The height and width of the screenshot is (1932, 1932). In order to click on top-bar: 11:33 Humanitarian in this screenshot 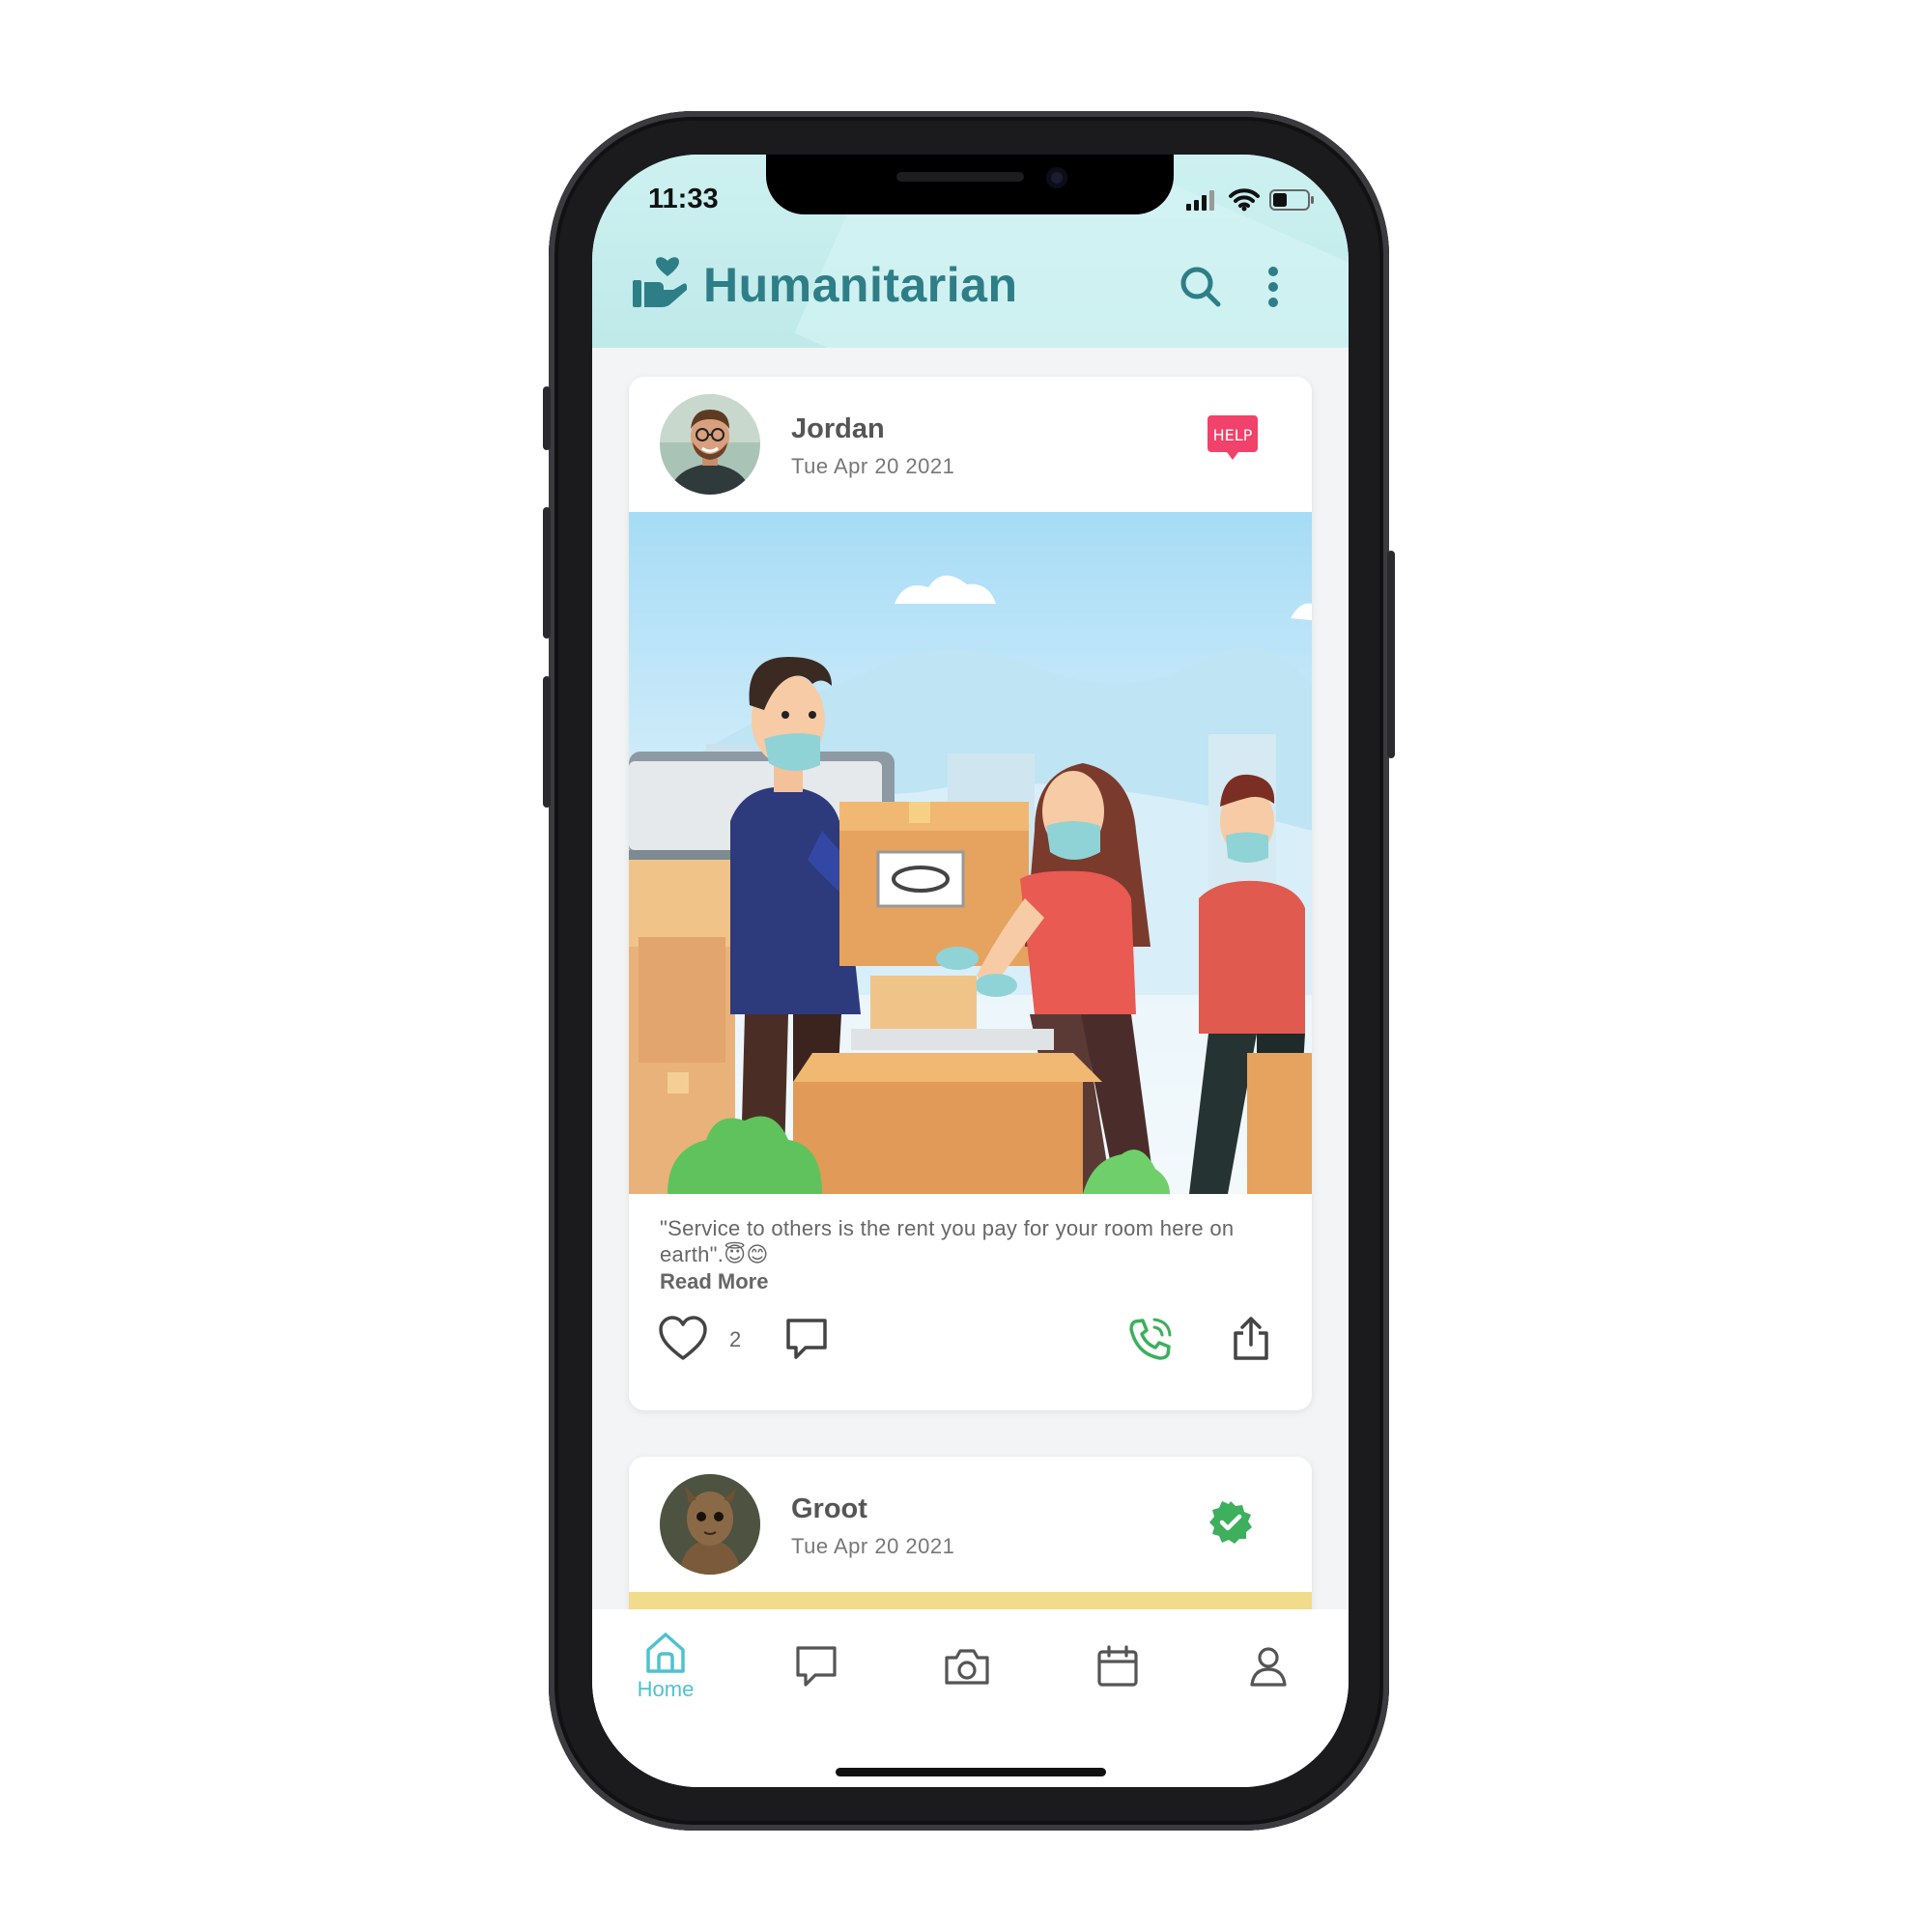, I will do `click(970, 252)`.